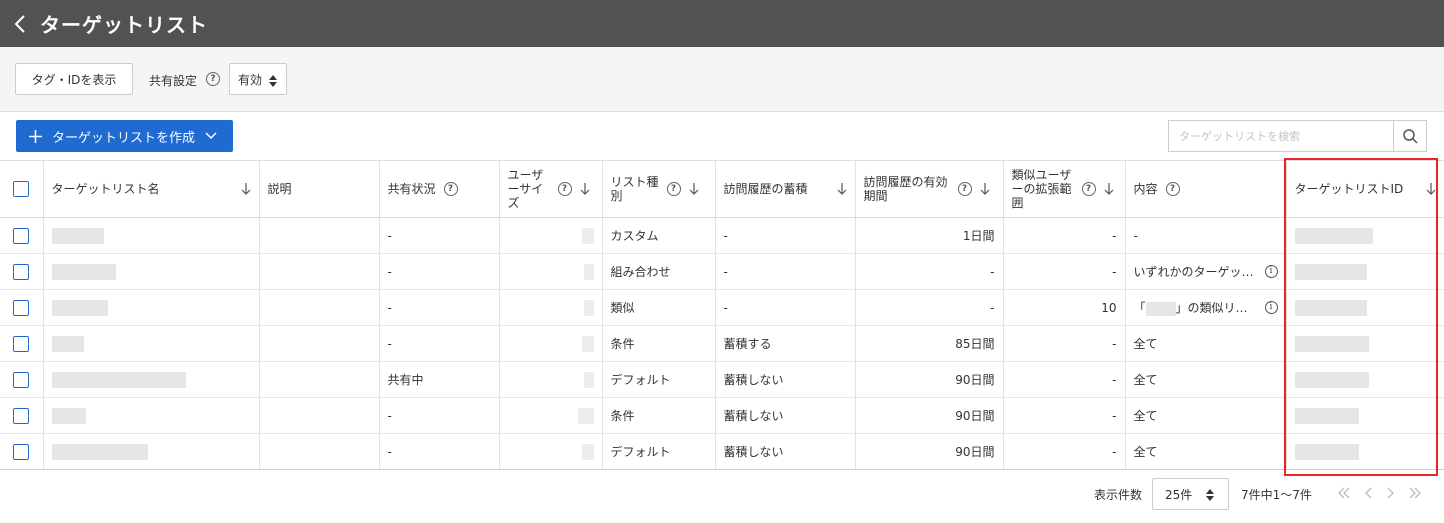 This screenshot has height=523, width=1444. I want to click on col-header-visit-history: 訪問履歴の蓄積, so click(785, 189).